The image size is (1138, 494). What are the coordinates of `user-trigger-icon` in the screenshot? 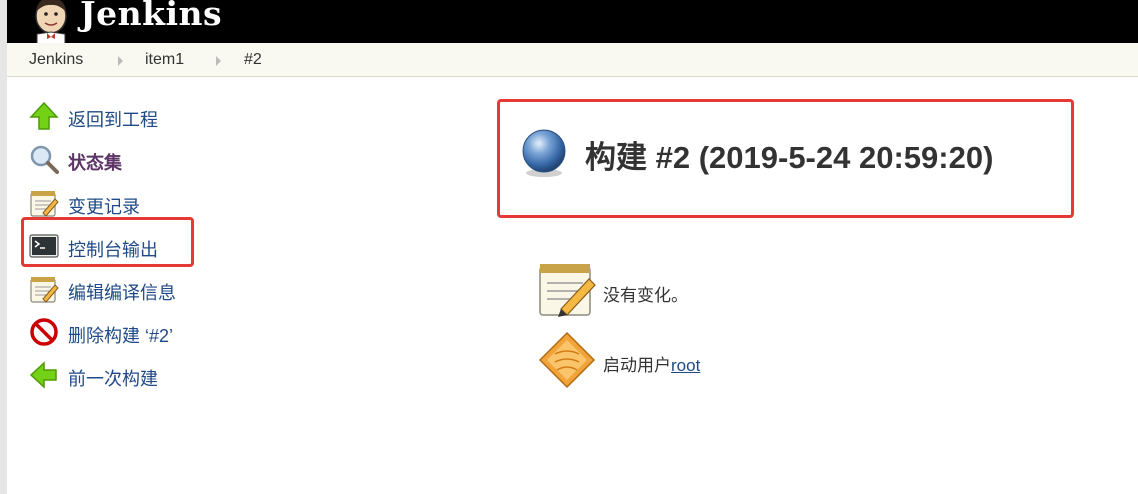 It's located at (567, 360).